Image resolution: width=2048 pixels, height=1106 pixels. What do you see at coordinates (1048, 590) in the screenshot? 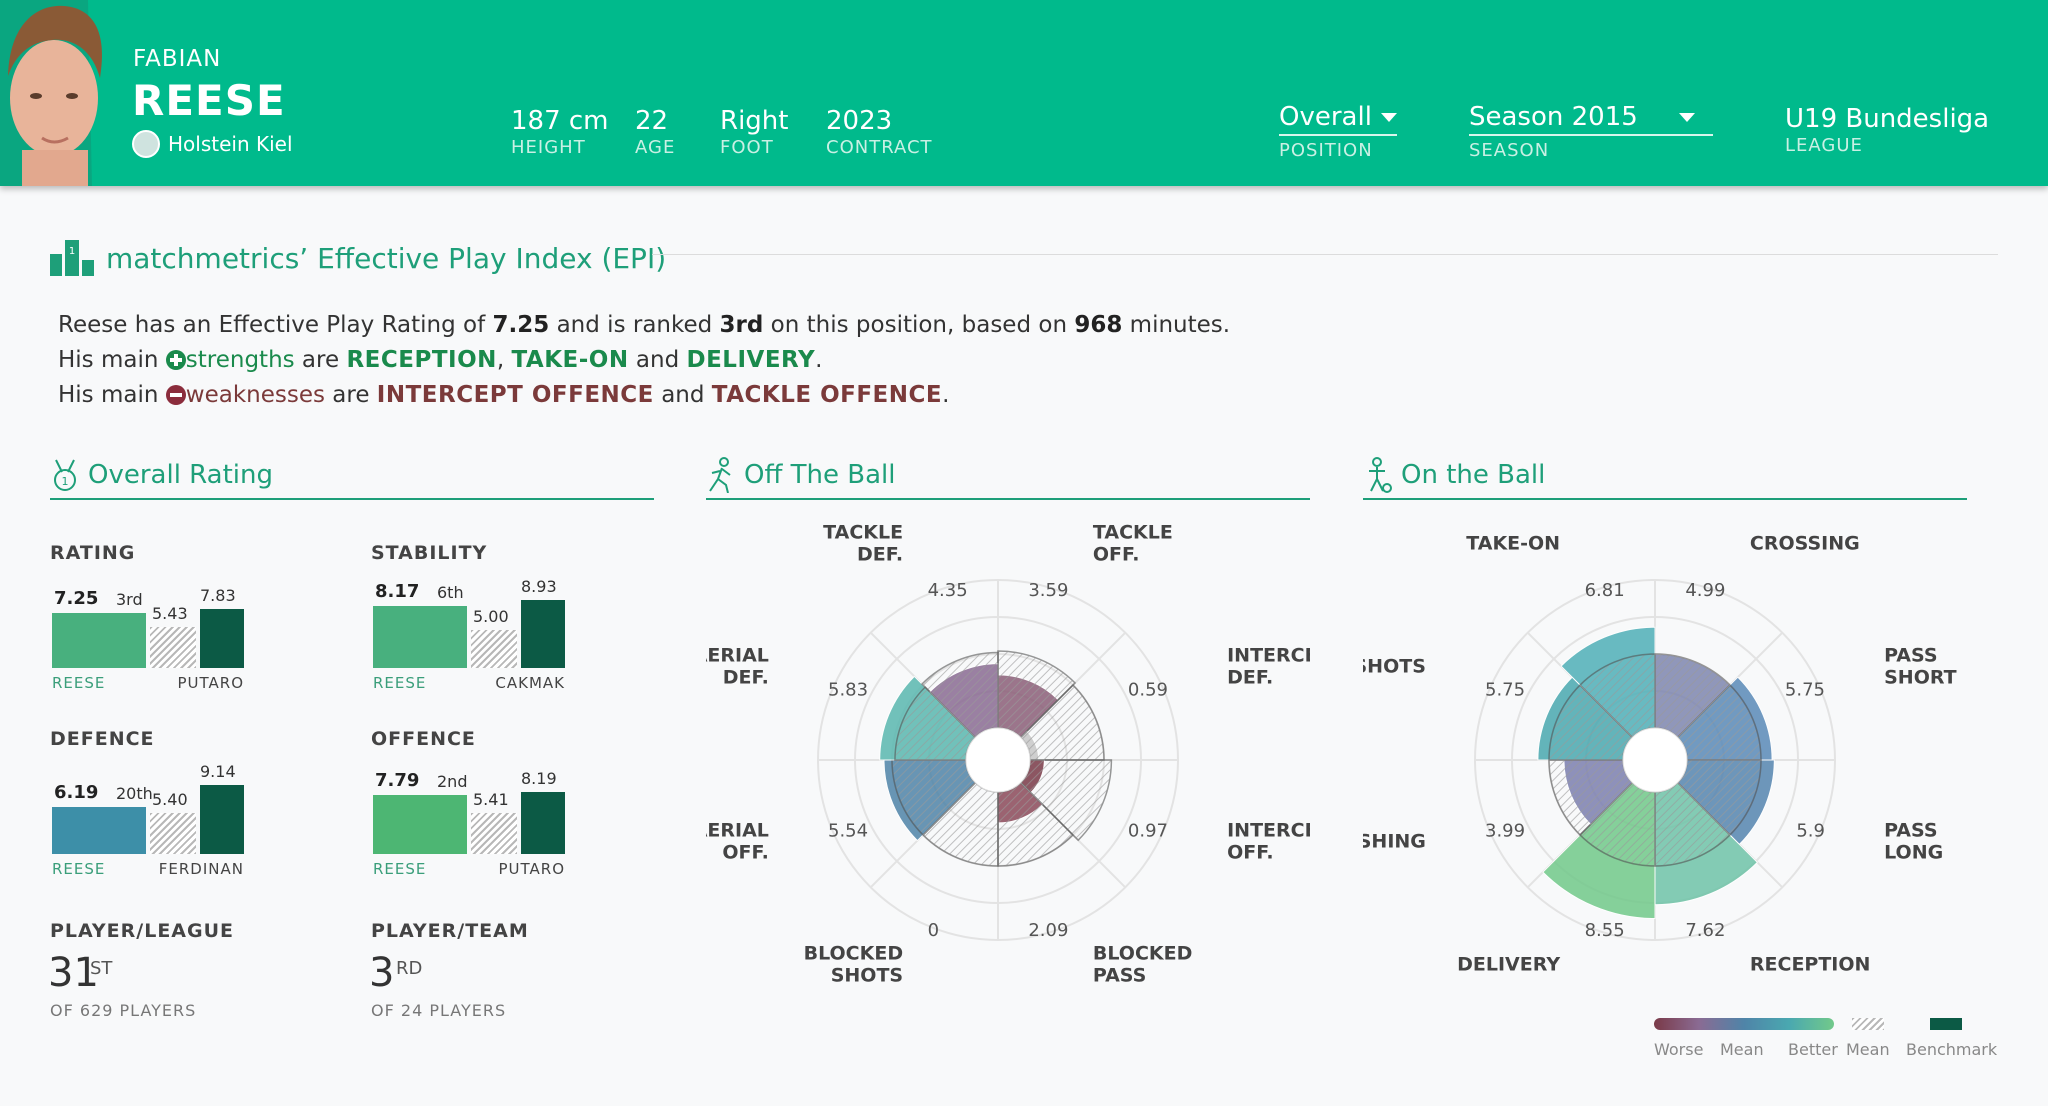
I see `axis-value: 3.59` at bounding box center [1048, 590].